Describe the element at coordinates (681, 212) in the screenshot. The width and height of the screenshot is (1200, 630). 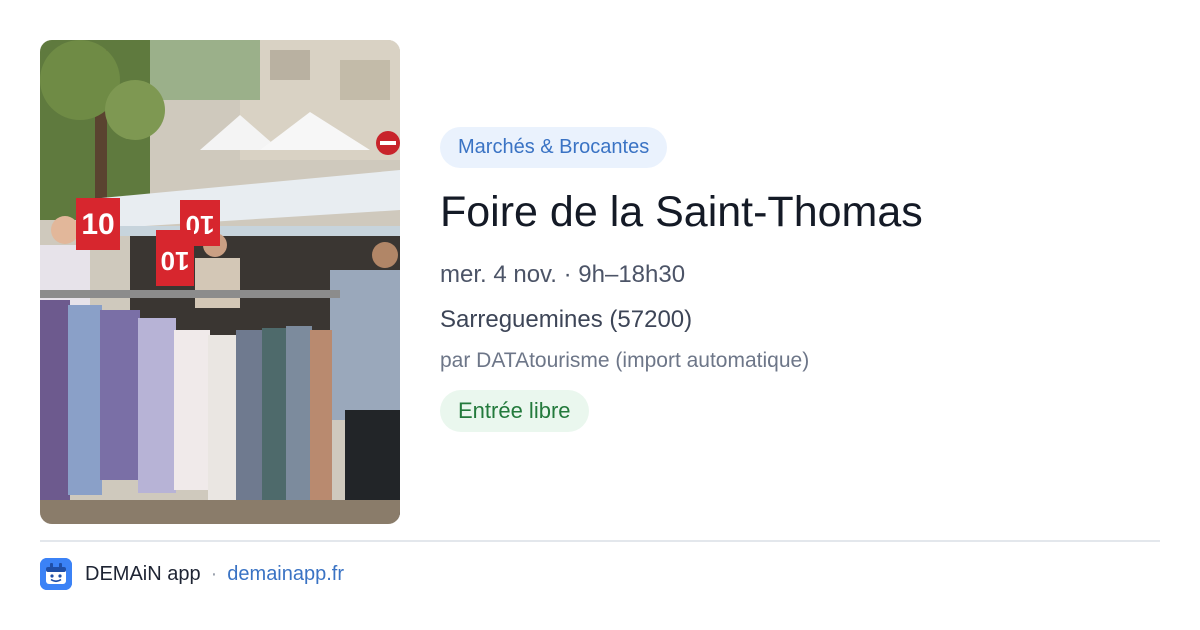
I see `event-title: Foire de la Saint-Thomas` at that location.